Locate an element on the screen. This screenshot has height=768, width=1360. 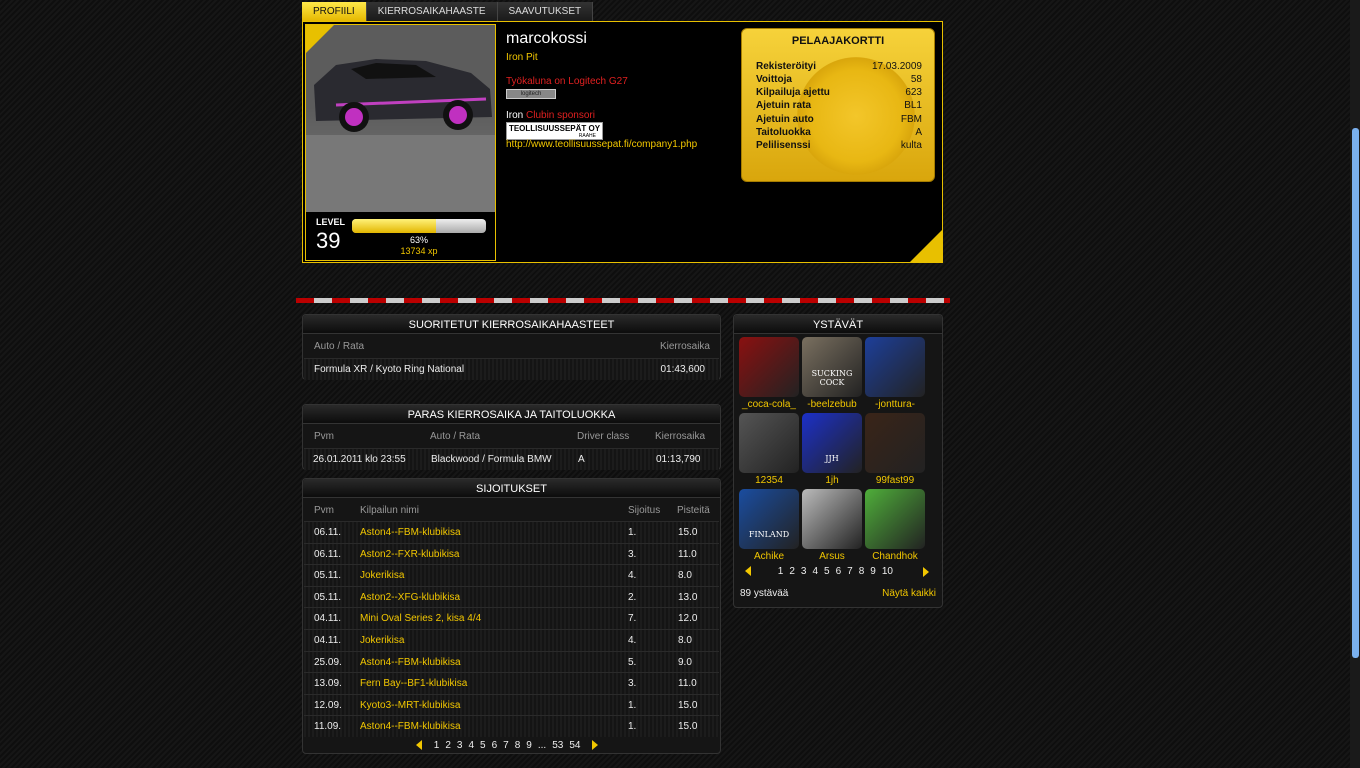
friend-name: -beelzebub is located at coordinates (832, 404).